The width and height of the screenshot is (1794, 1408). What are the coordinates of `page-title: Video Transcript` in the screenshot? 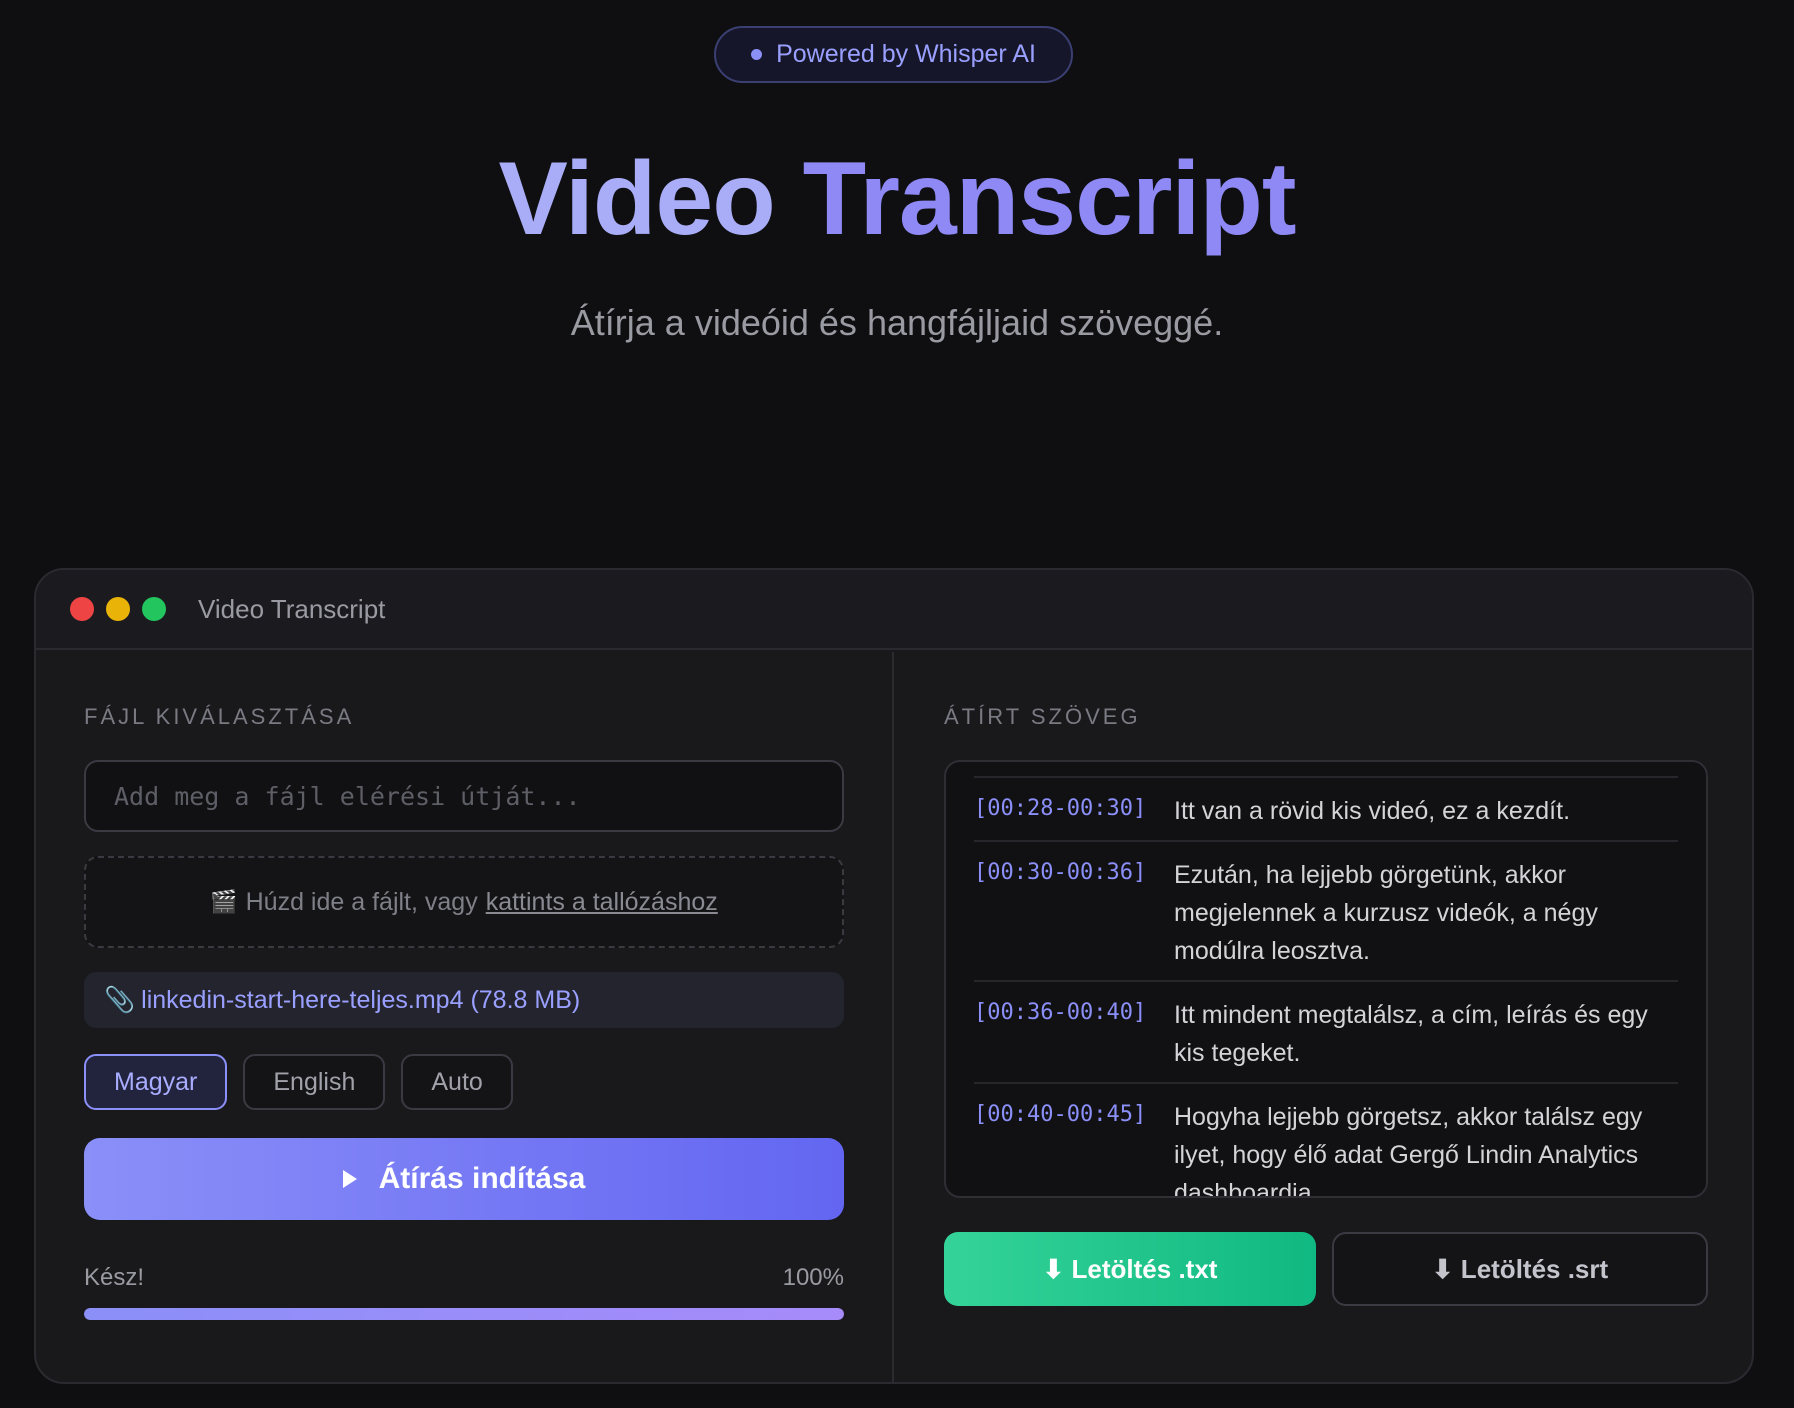 It's located at (897, 199).